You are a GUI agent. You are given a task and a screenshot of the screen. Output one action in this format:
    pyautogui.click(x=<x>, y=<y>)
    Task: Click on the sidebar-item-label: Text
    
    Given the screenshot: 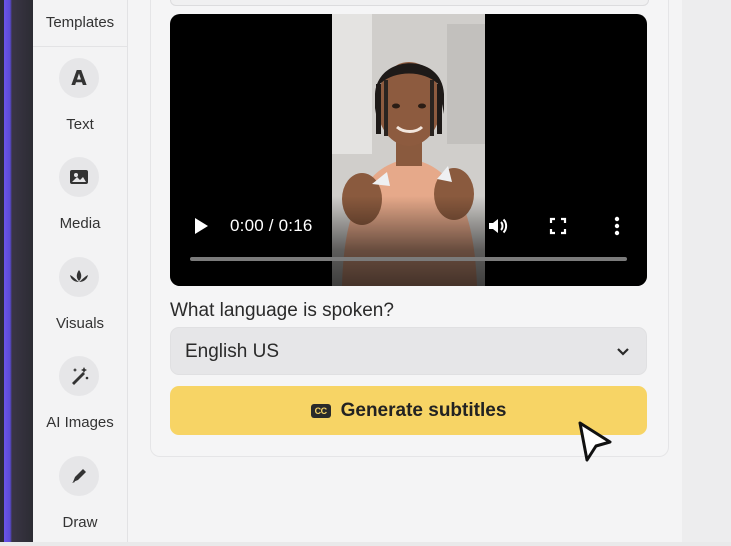 What is the action you would take?
    pyautogui.click(x=80, y=124)
    